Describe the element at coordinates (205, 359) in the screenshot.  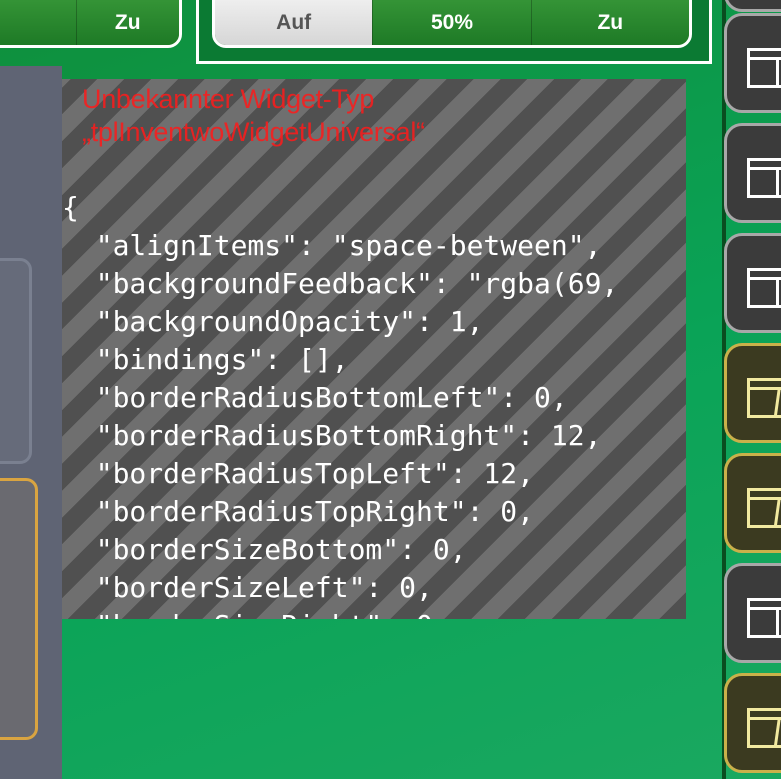
I see `json-line: "bindings": [],` at that location.